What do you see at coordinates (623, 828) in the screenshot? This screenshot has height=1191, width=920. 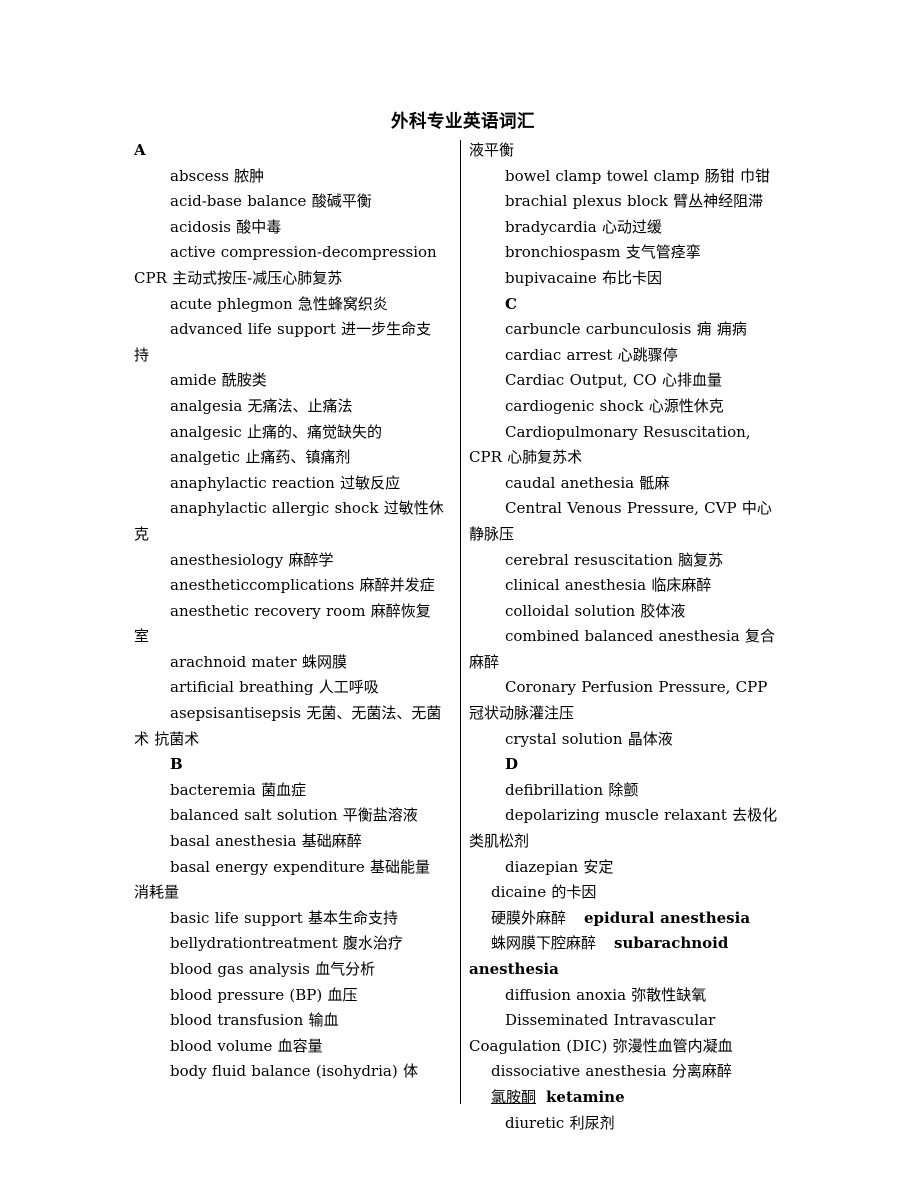 I see `entry-depolarizing-muscle-relaxant: depolarizing muscle relaxant 去极化类肌松剂` at bounding box center [623, 828].